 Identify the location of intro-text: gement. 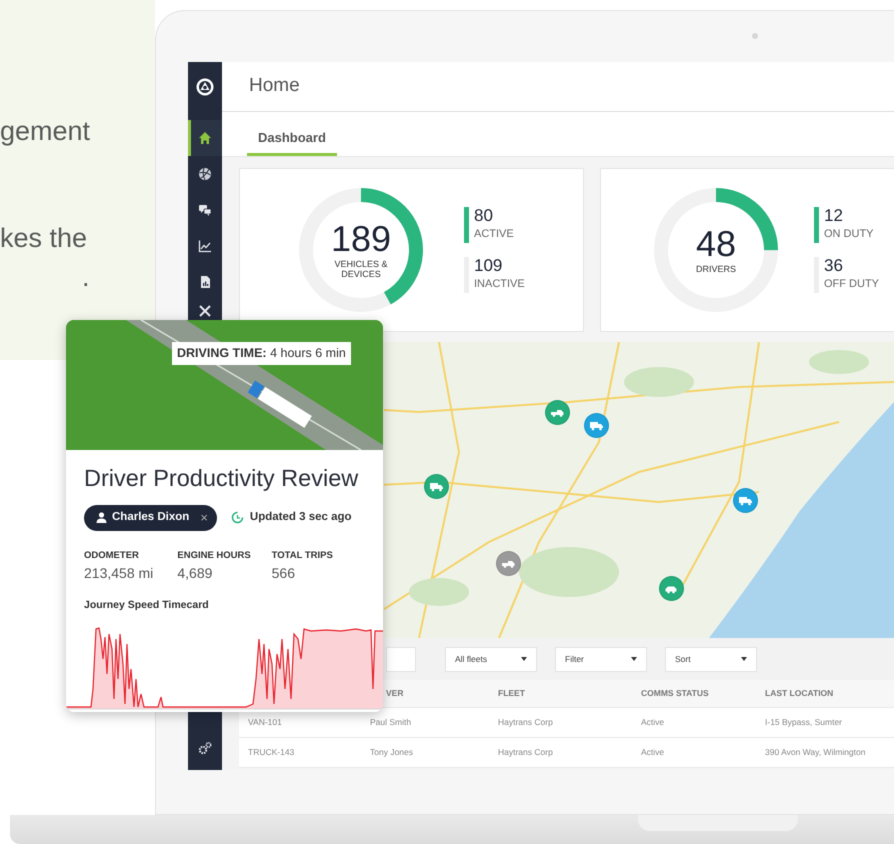
(45, 131).